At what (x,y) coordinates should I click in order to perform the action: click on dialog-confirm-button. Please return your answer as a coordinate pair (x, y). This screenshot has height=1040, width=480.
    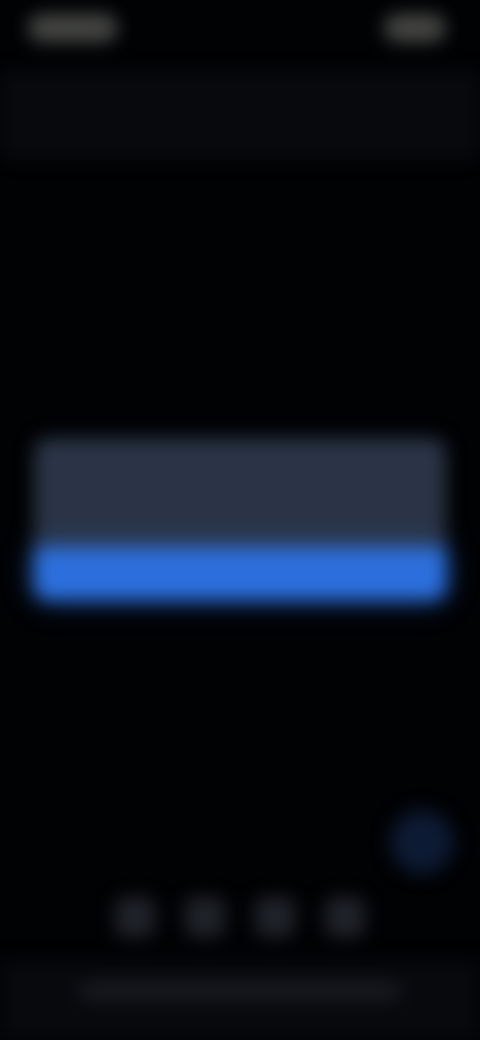
    Looking at the image, I should click on (240, 574).